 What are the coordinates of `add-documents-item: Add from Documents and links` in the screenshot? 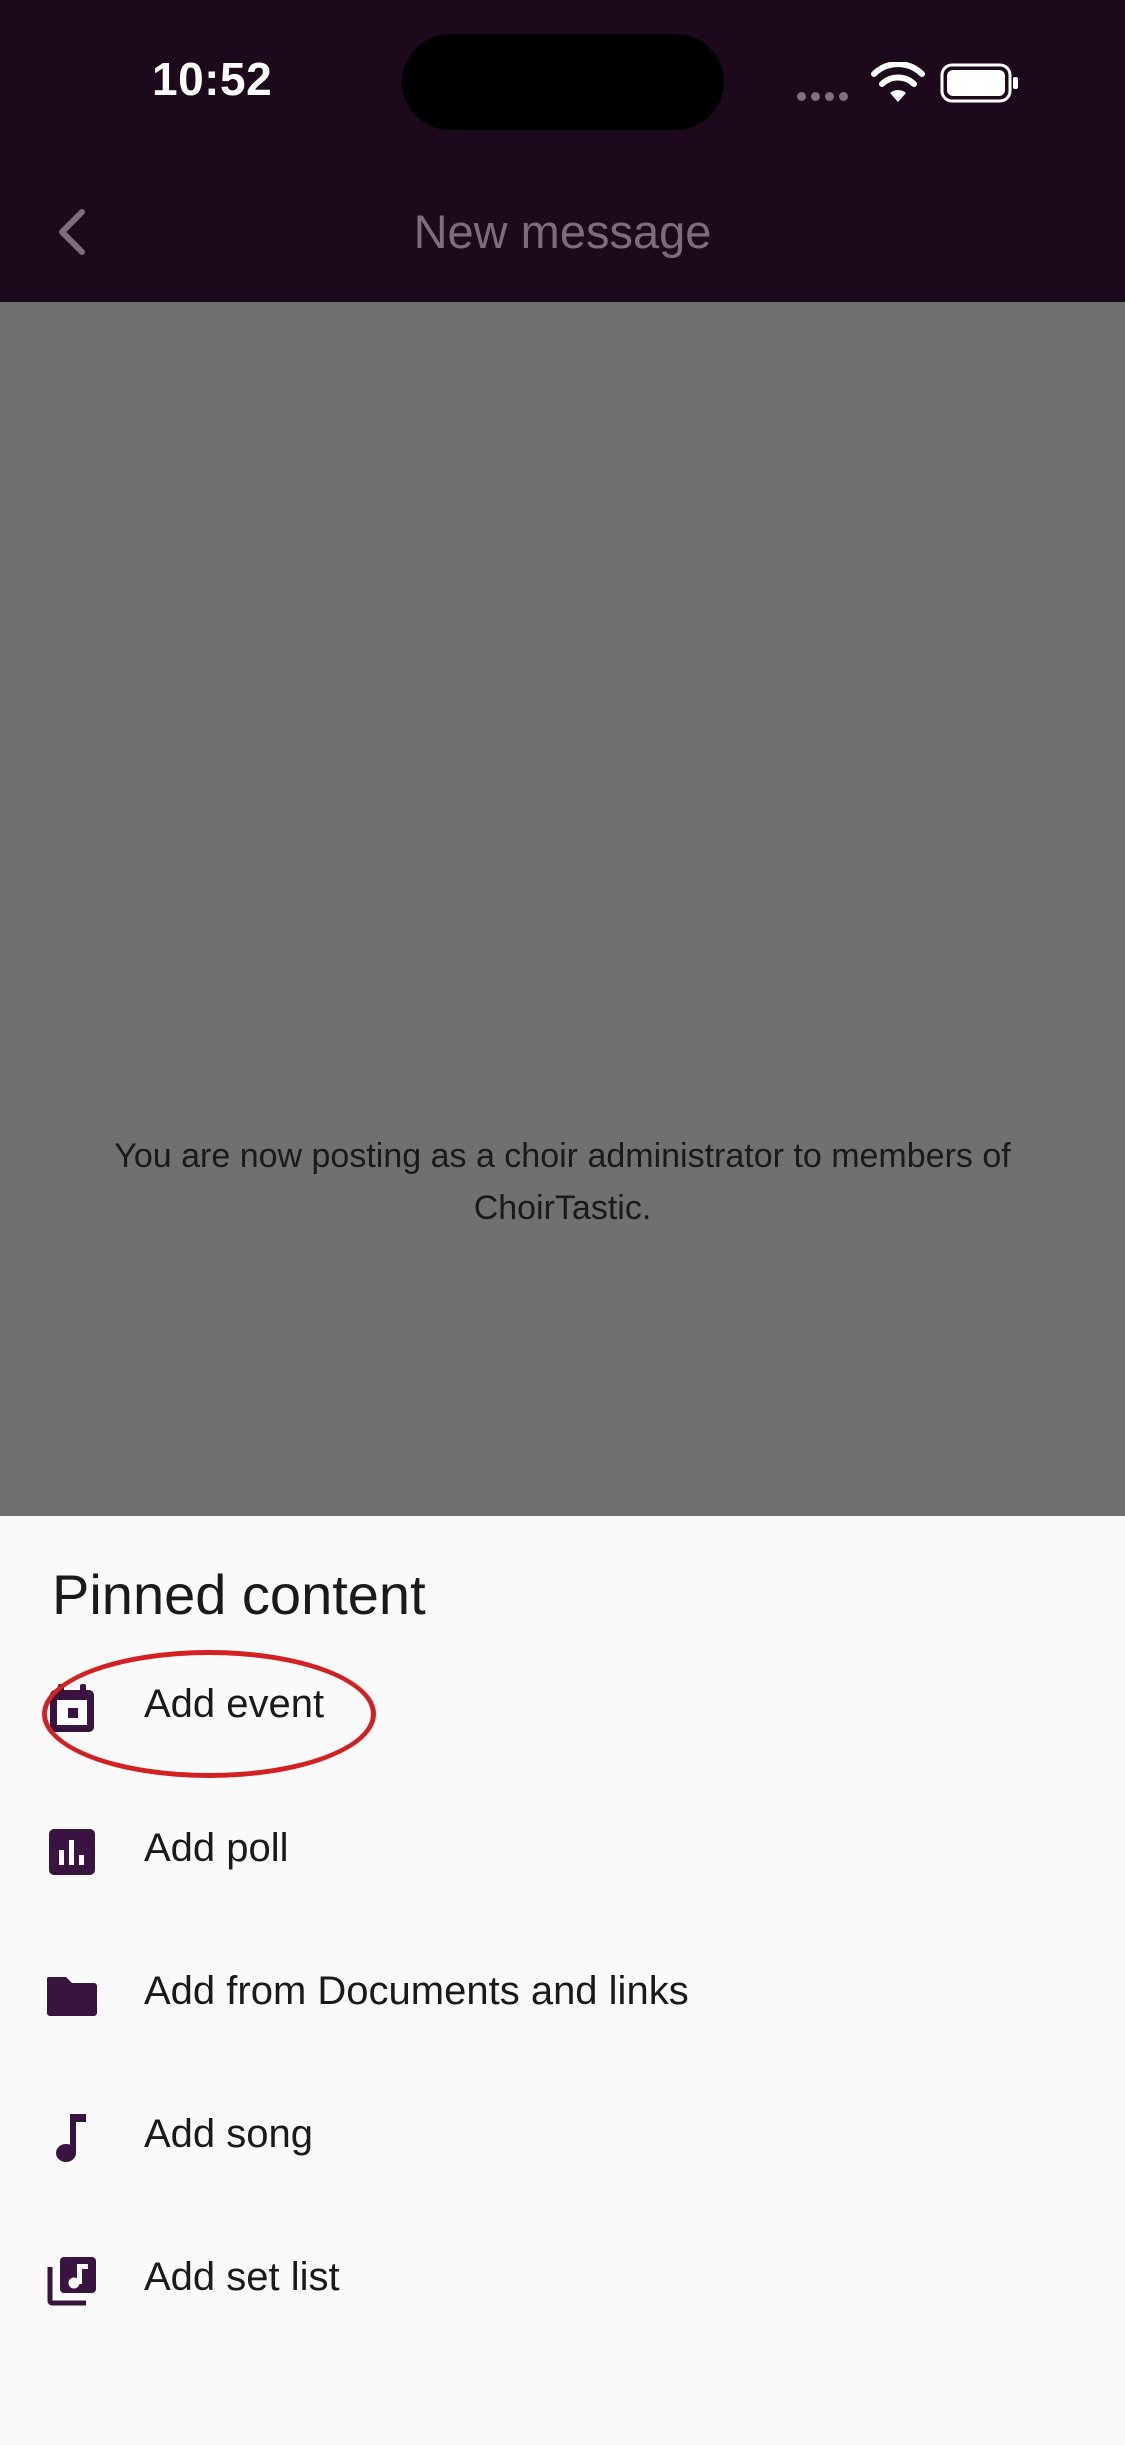 It's located at (562, 1993).